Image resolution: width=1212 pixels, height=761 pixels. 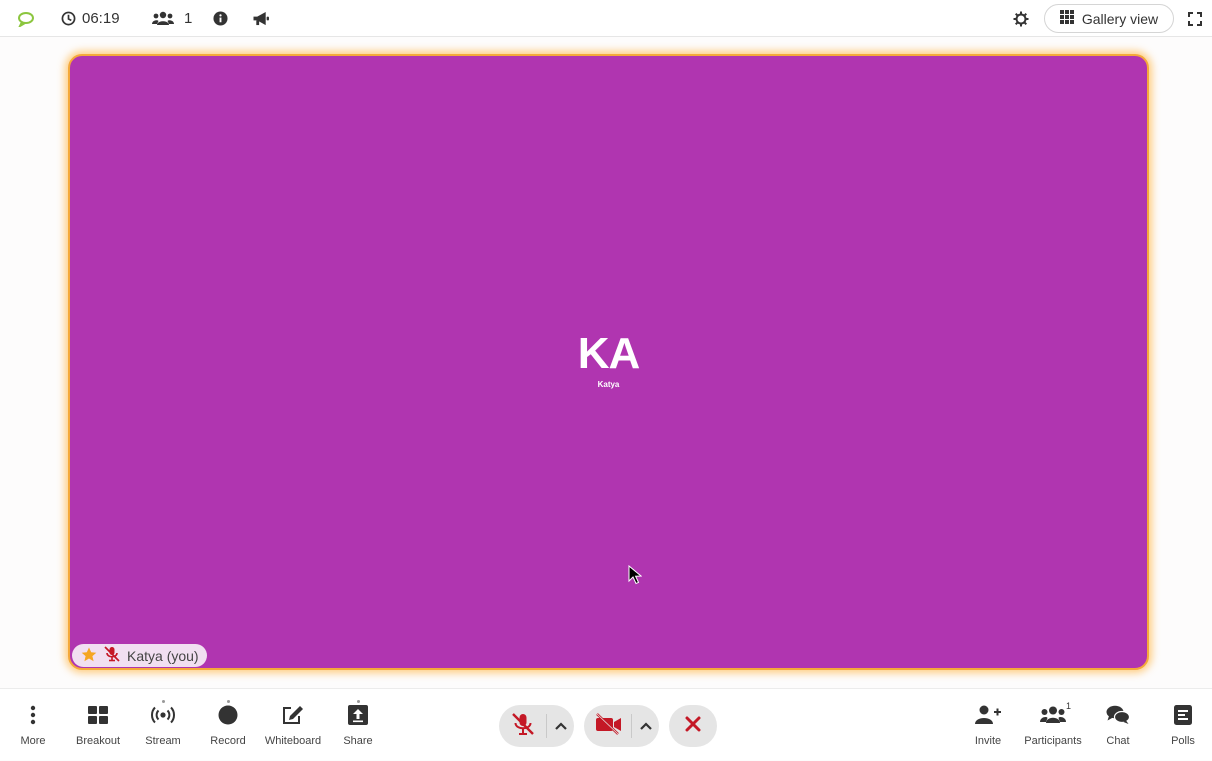 What do you see at coordinates (1183, 741) in the screenshot?
I see `polls-label: Polls` at bounding box center [1183, 741].